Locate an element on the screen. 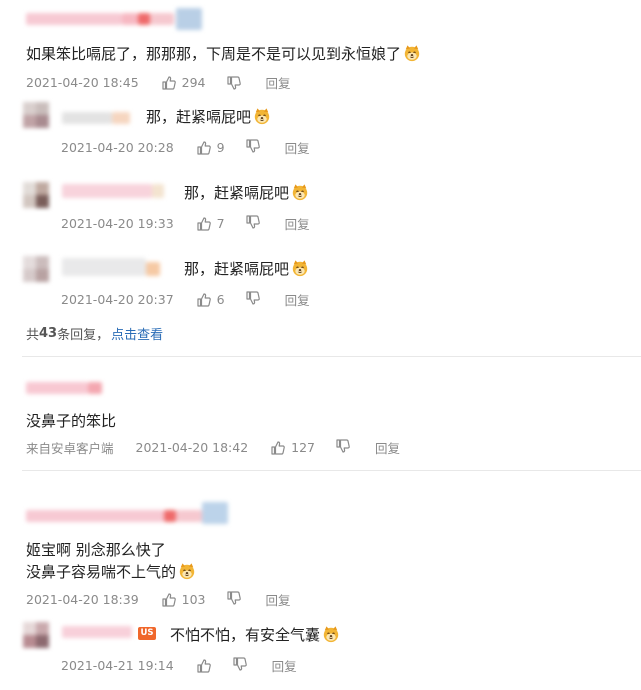 The height and width of the screenshot is (690, 641). client-source: 来自安卓客户端 is located at coordinates (70, 448).